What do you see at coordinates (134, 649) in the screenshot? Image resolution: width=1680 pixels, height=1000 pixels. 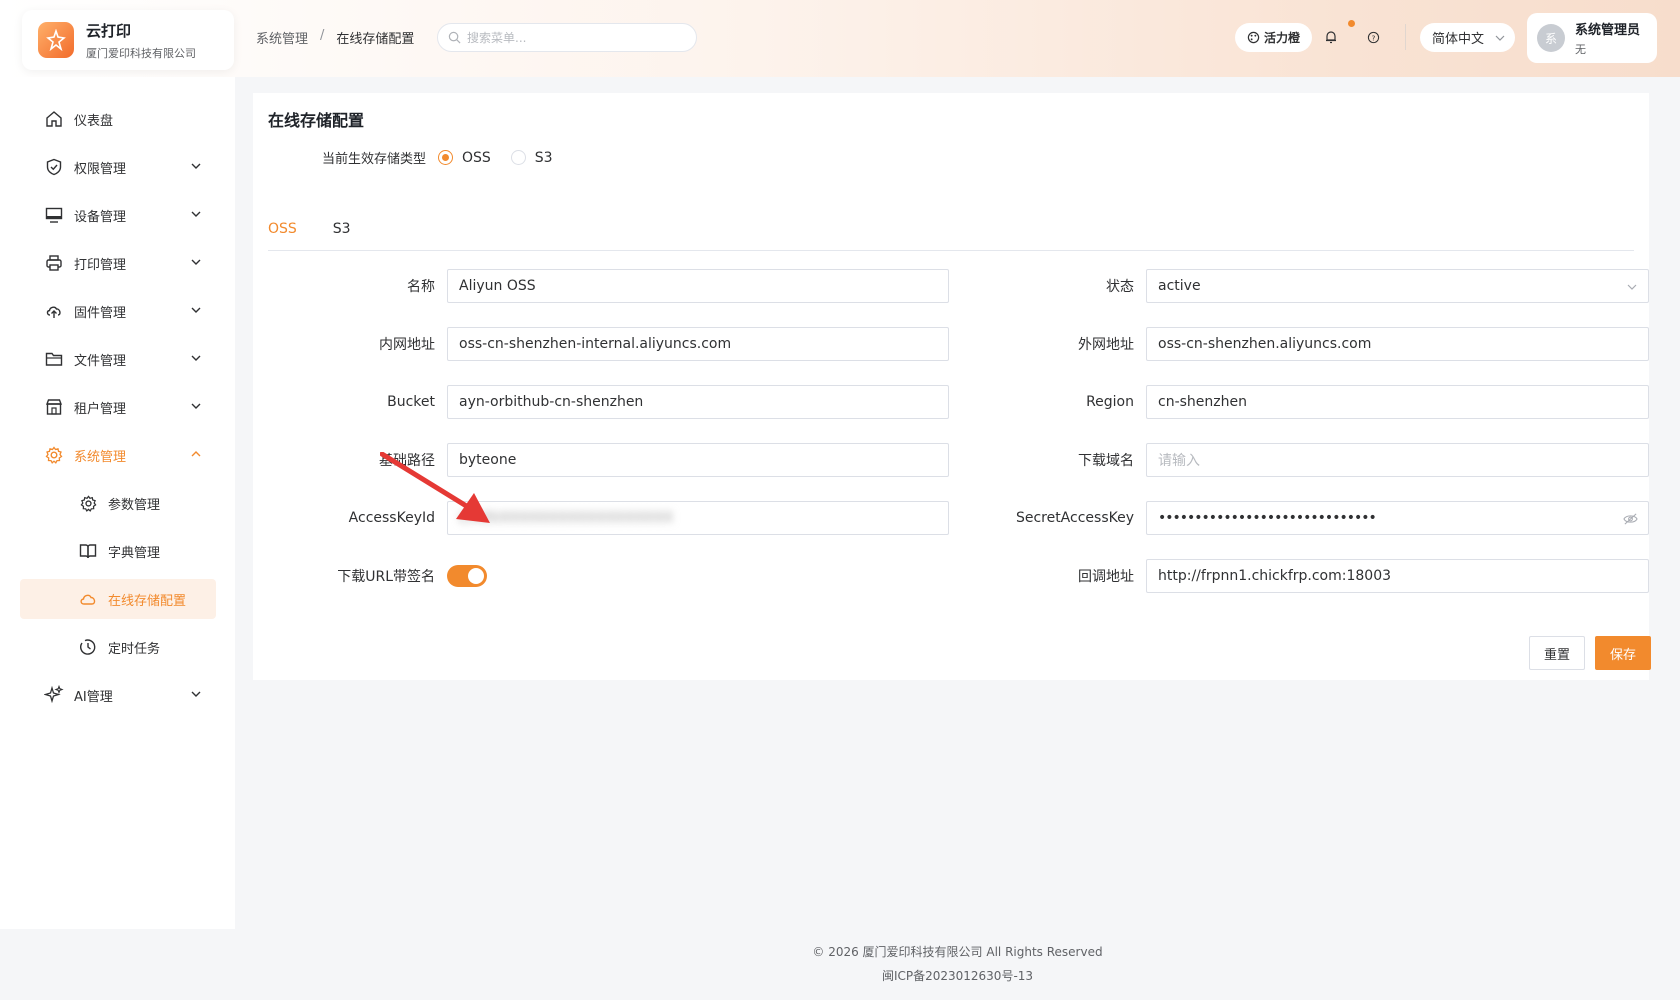 I see `sidebar-item-label: 定时任务` at bounding box center [134, 649].